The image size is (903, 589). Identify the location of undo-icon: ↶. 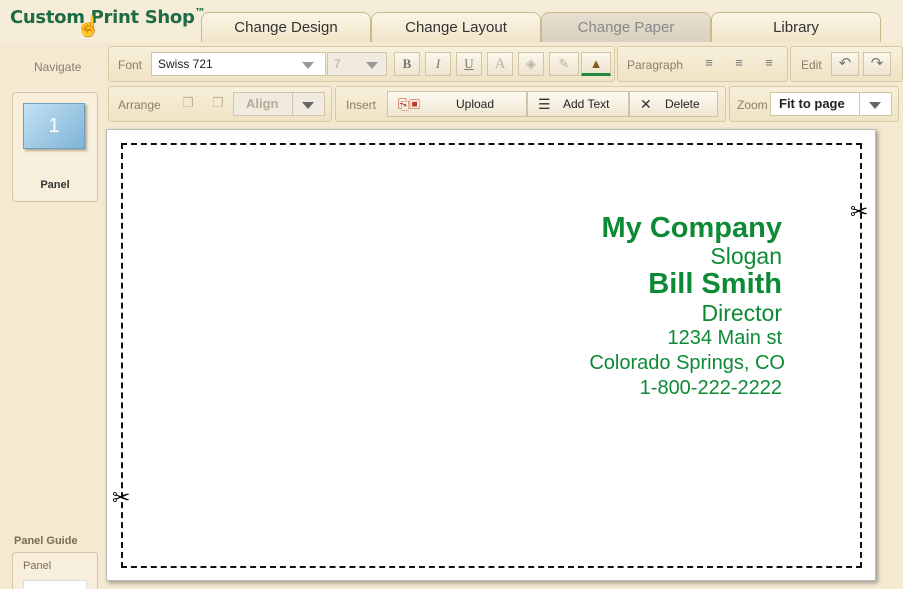
(845, 64).